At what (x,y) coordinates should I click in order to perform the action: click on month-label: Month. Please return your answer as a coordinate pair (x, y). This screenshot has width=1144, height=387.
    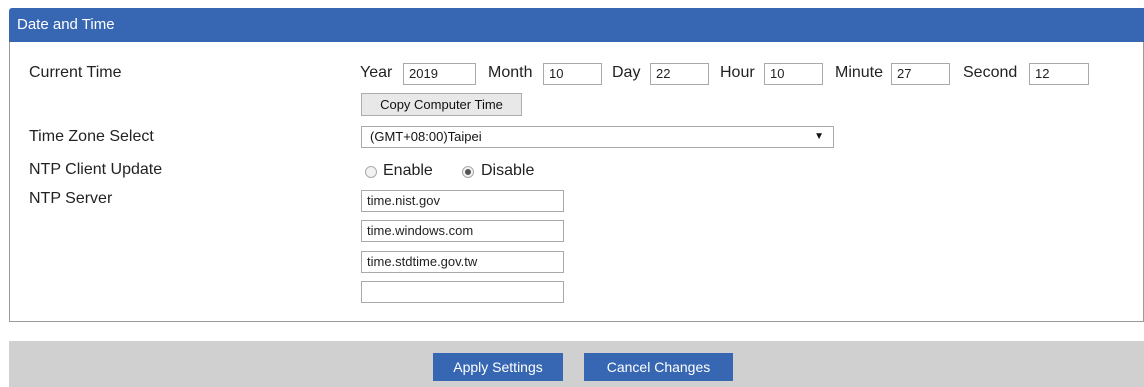
    Looking at the image, I should click on (510, 72).